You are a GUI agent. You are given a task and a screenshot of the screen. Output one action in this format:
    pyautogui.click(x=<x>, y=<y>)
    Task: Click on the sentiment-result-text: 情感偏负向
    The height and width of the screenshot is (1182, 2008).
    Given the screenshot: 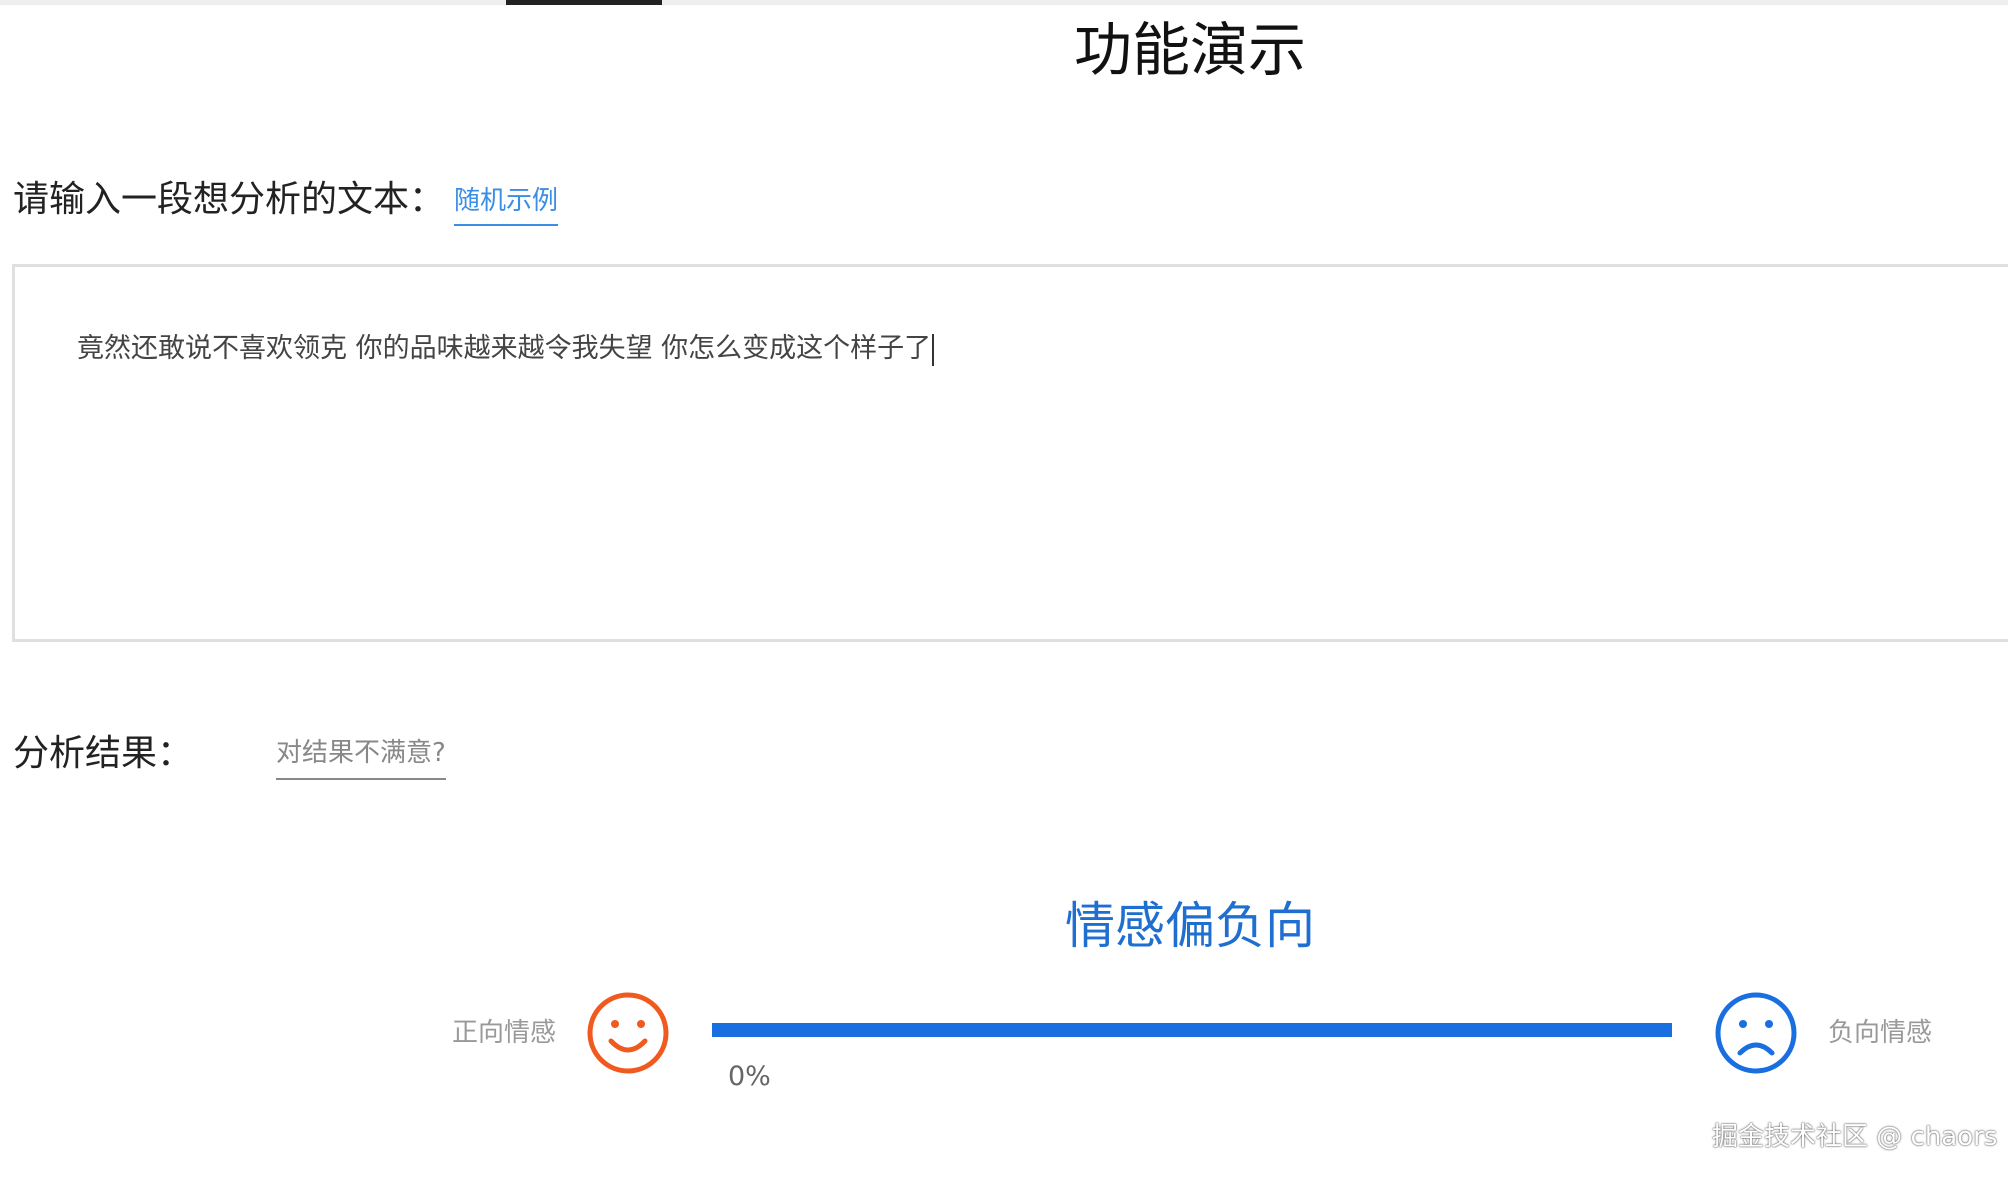 What is the action you would take?
    pyautogui.click(x=1190, y=926)
    